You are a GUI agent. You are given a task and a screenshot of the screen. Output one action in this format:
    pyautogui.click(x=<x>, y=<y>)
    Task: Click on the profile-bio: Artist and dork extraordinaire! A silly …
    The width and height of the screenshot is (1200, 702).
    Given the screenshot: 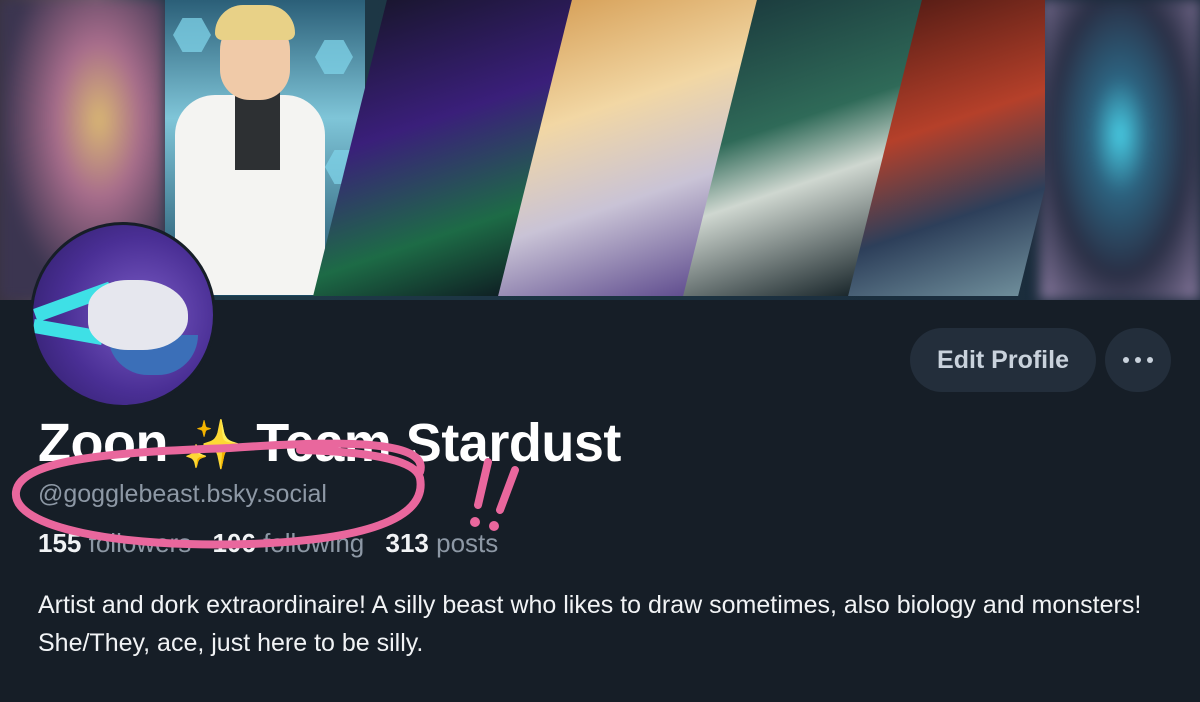 What is the action you would take?
    pyautogui.click(x=590, y=624)
    